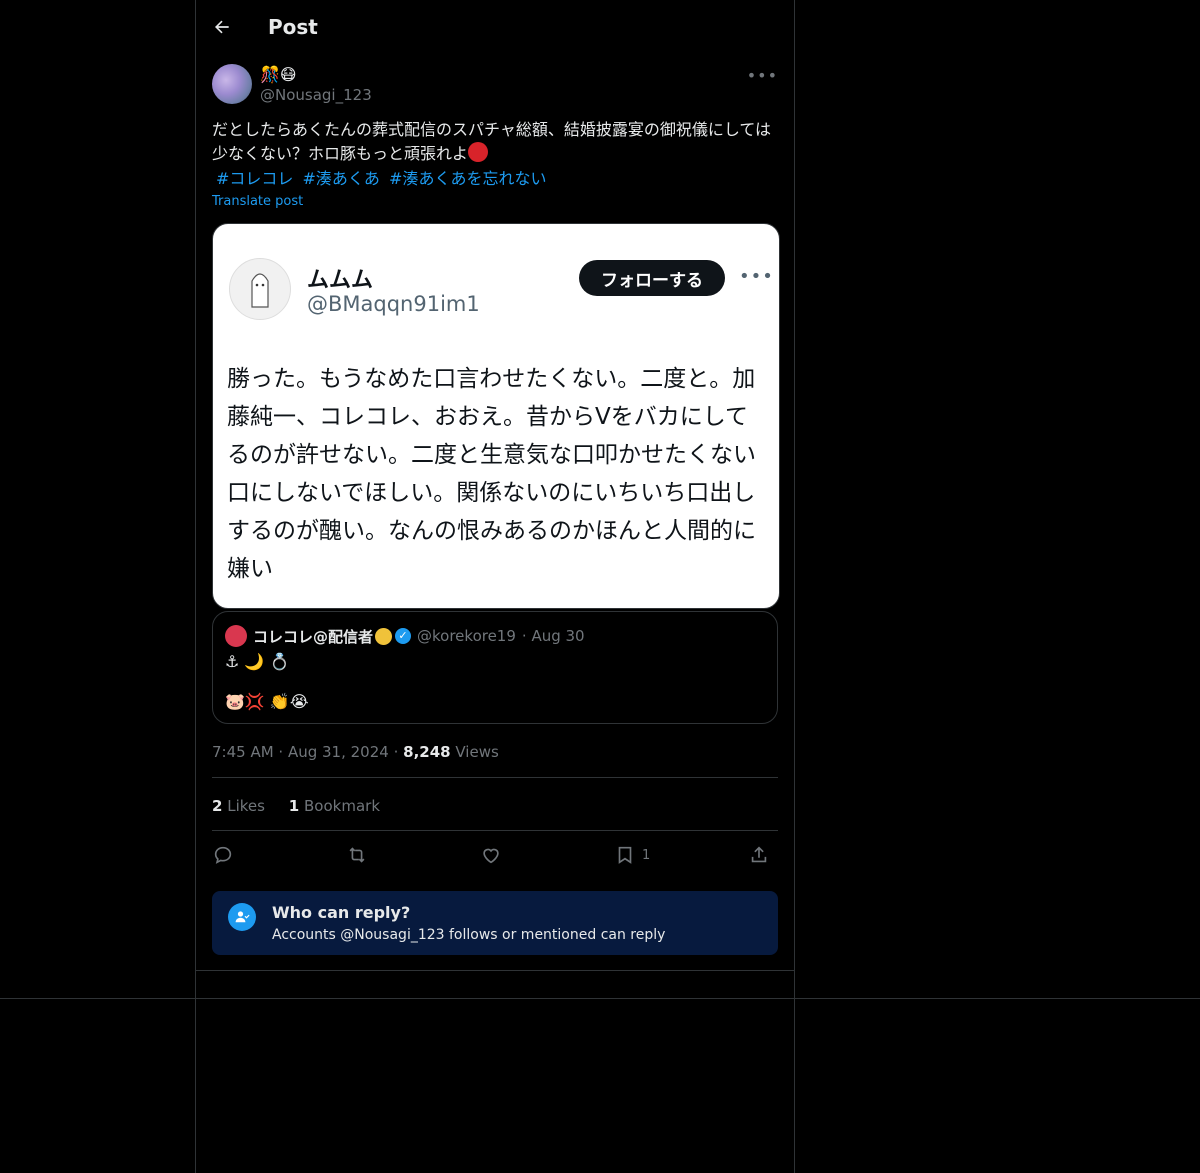  I want to click on likes-stat: 2 Likes, so click(238, 806).